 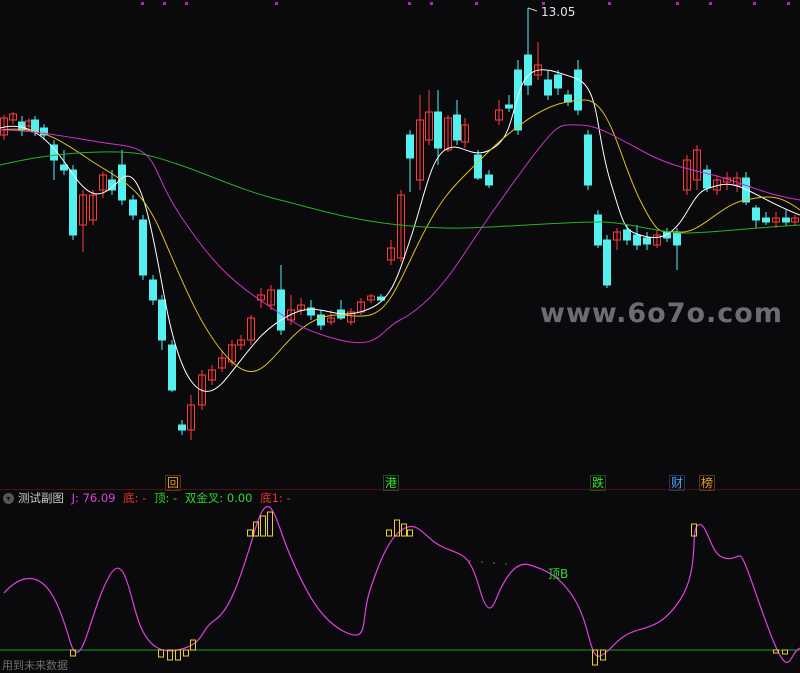 What do you see at coordinates (275, 498) in the screenshot?
I see `di1-value: 底1: -` at bounding box center [275, 498].